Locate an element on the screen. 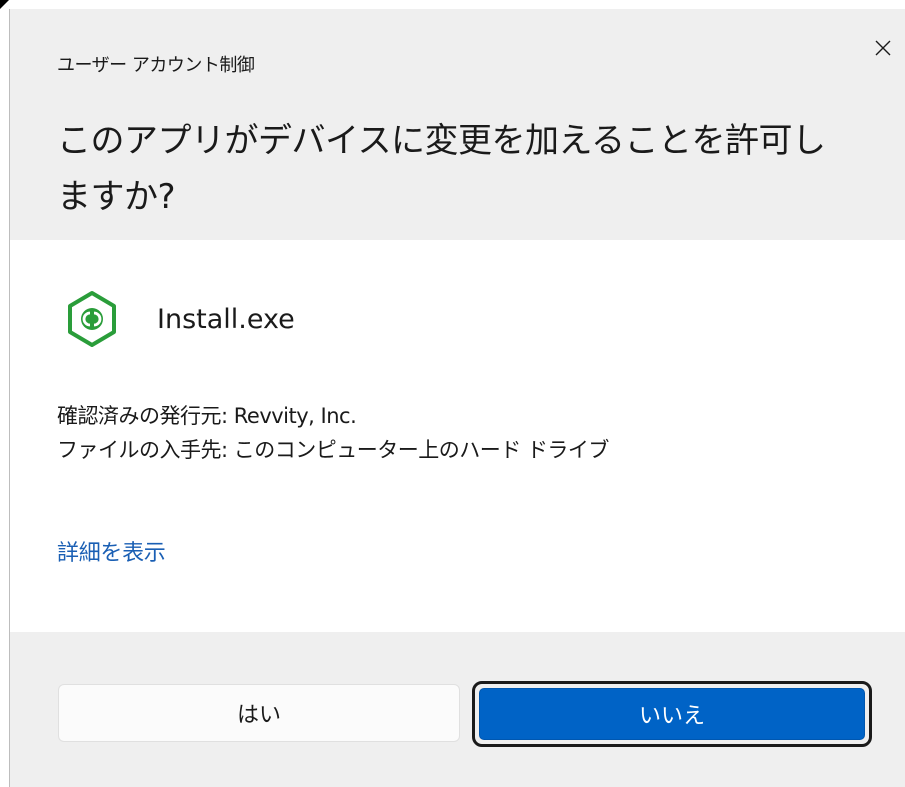 The image size is (905, 787). no-button: いいえ is located at coordinates (672, 714).